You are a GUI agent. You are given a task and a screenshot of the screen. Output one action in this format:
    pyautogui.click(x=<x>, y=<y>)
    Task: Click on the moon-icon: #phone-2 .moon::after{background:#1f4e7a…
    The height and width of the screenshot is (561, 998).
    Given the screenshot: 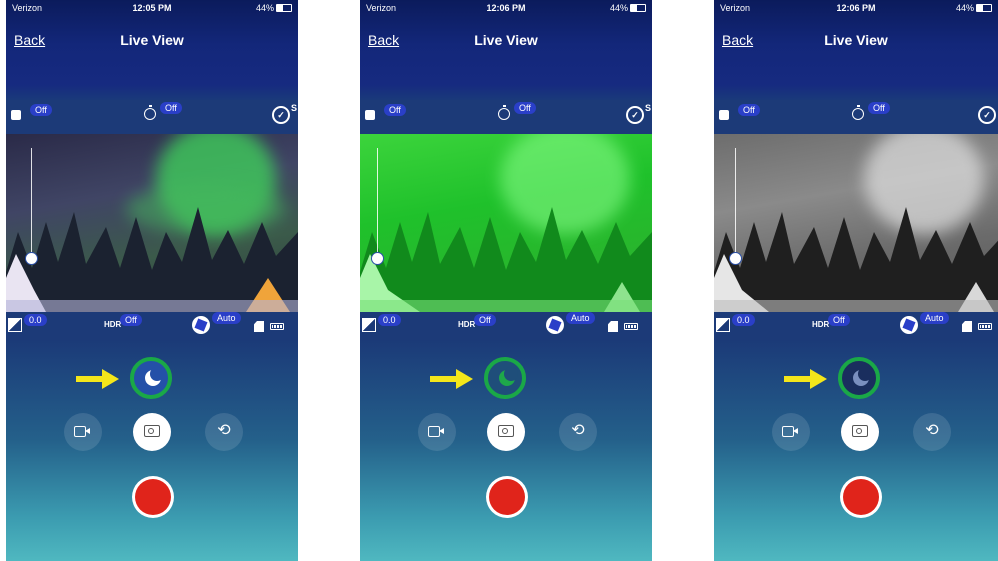 What is the action you would take?
    pyautogui.click(x=508, y=376)
    